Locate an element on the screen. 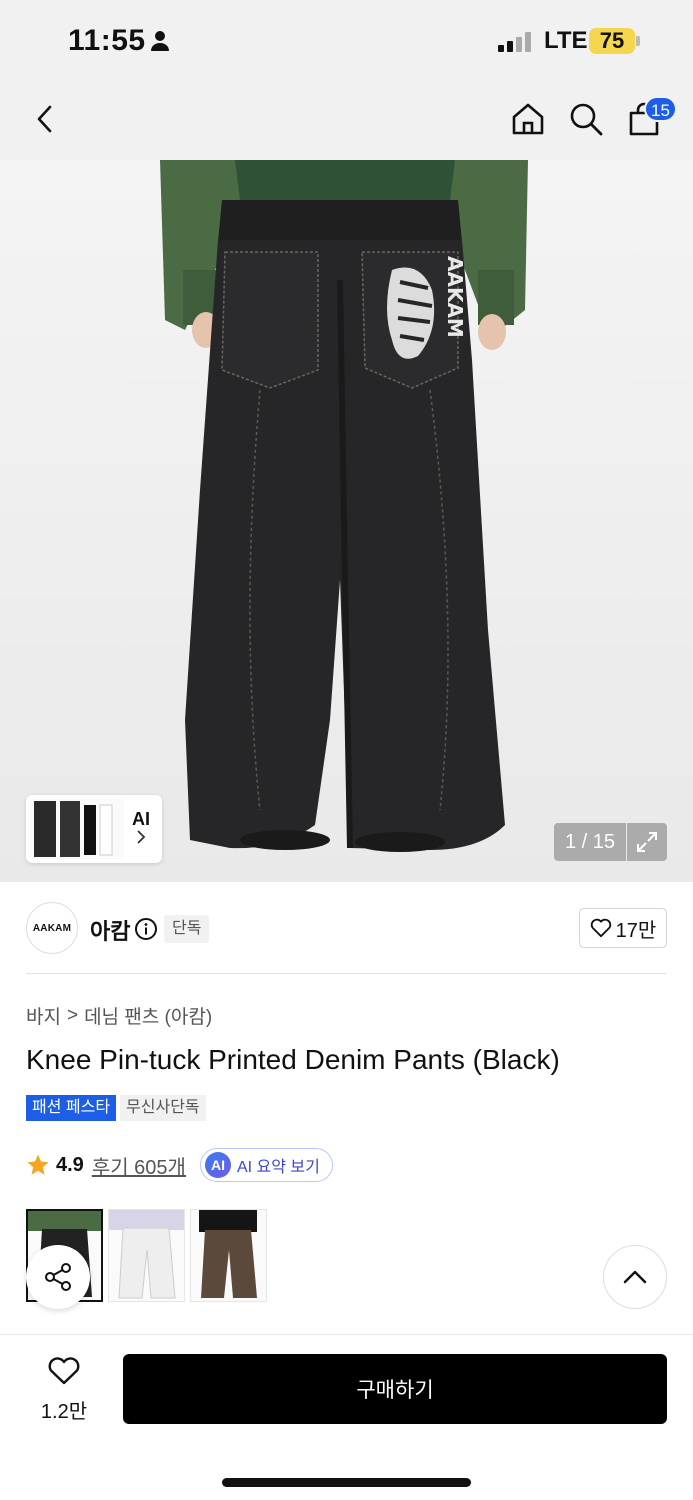 The width and height of the screenshot is (693, 1500). breadcrumb: 바지 > 데님 팬츠 (아캄) is located at coordinates (119, 1015).